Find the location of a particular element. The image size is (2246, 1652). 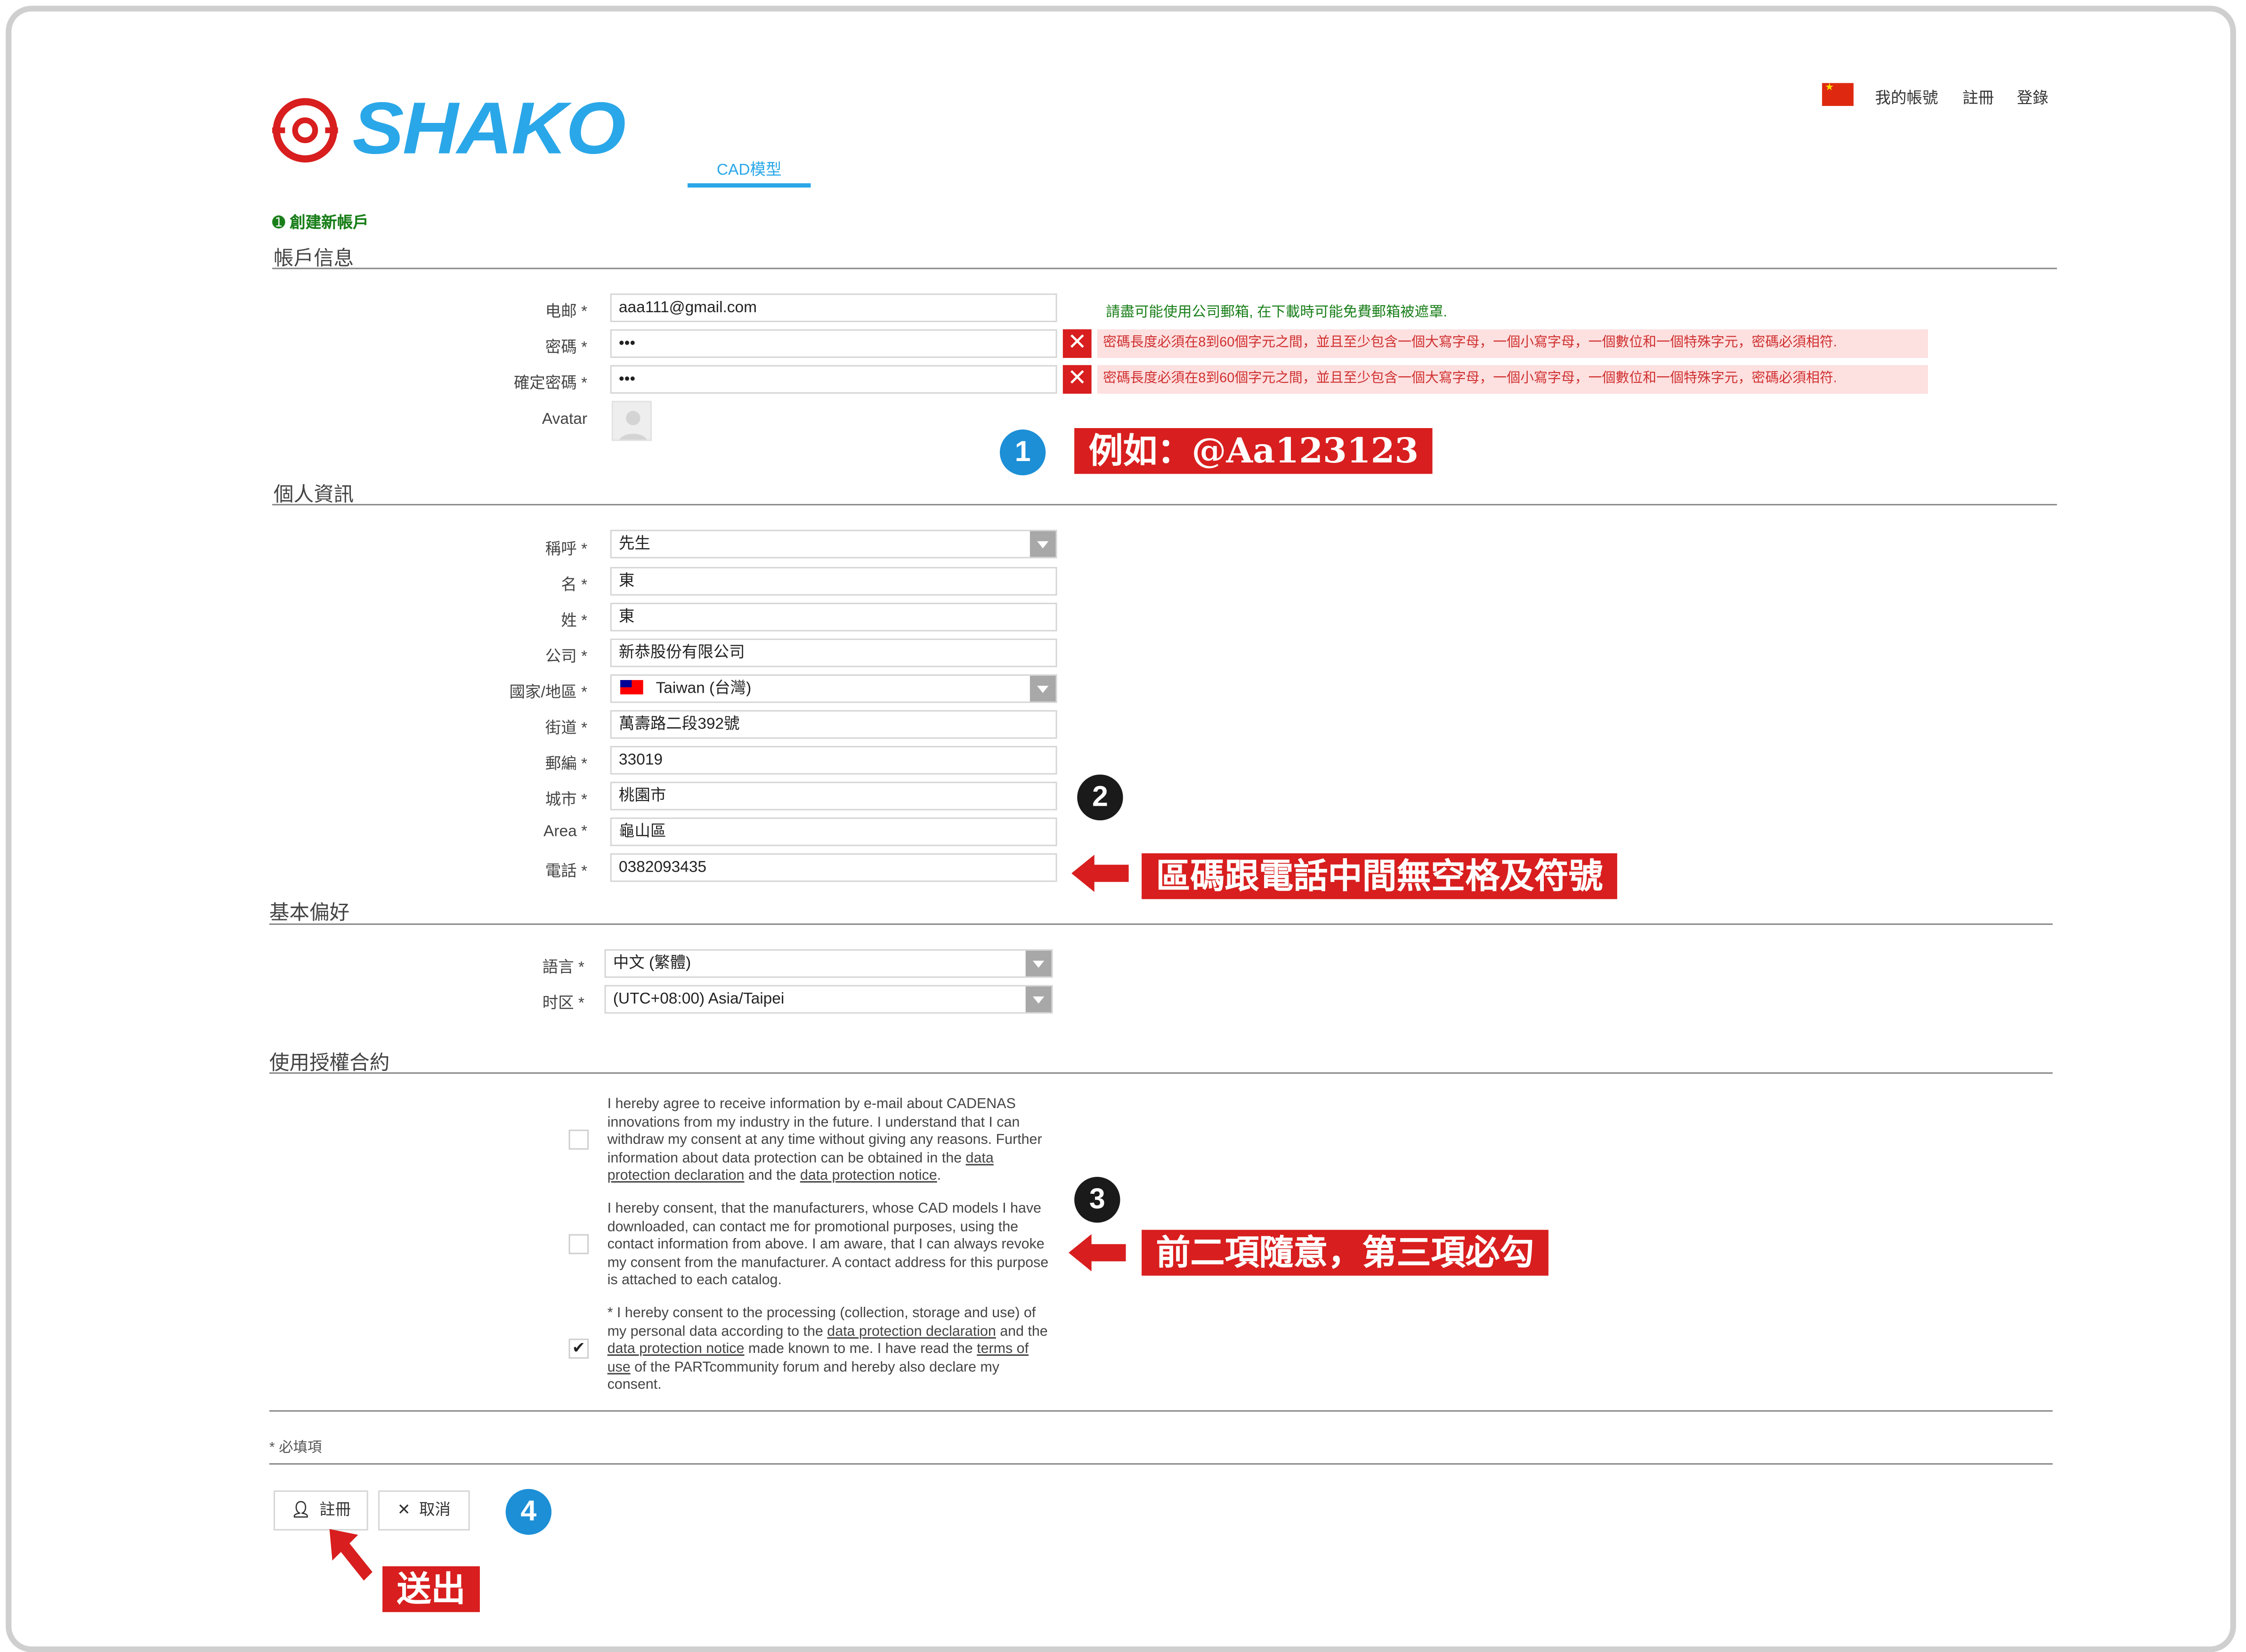

section-preferences: 基本偏好 is located at coordinates (309, 911).